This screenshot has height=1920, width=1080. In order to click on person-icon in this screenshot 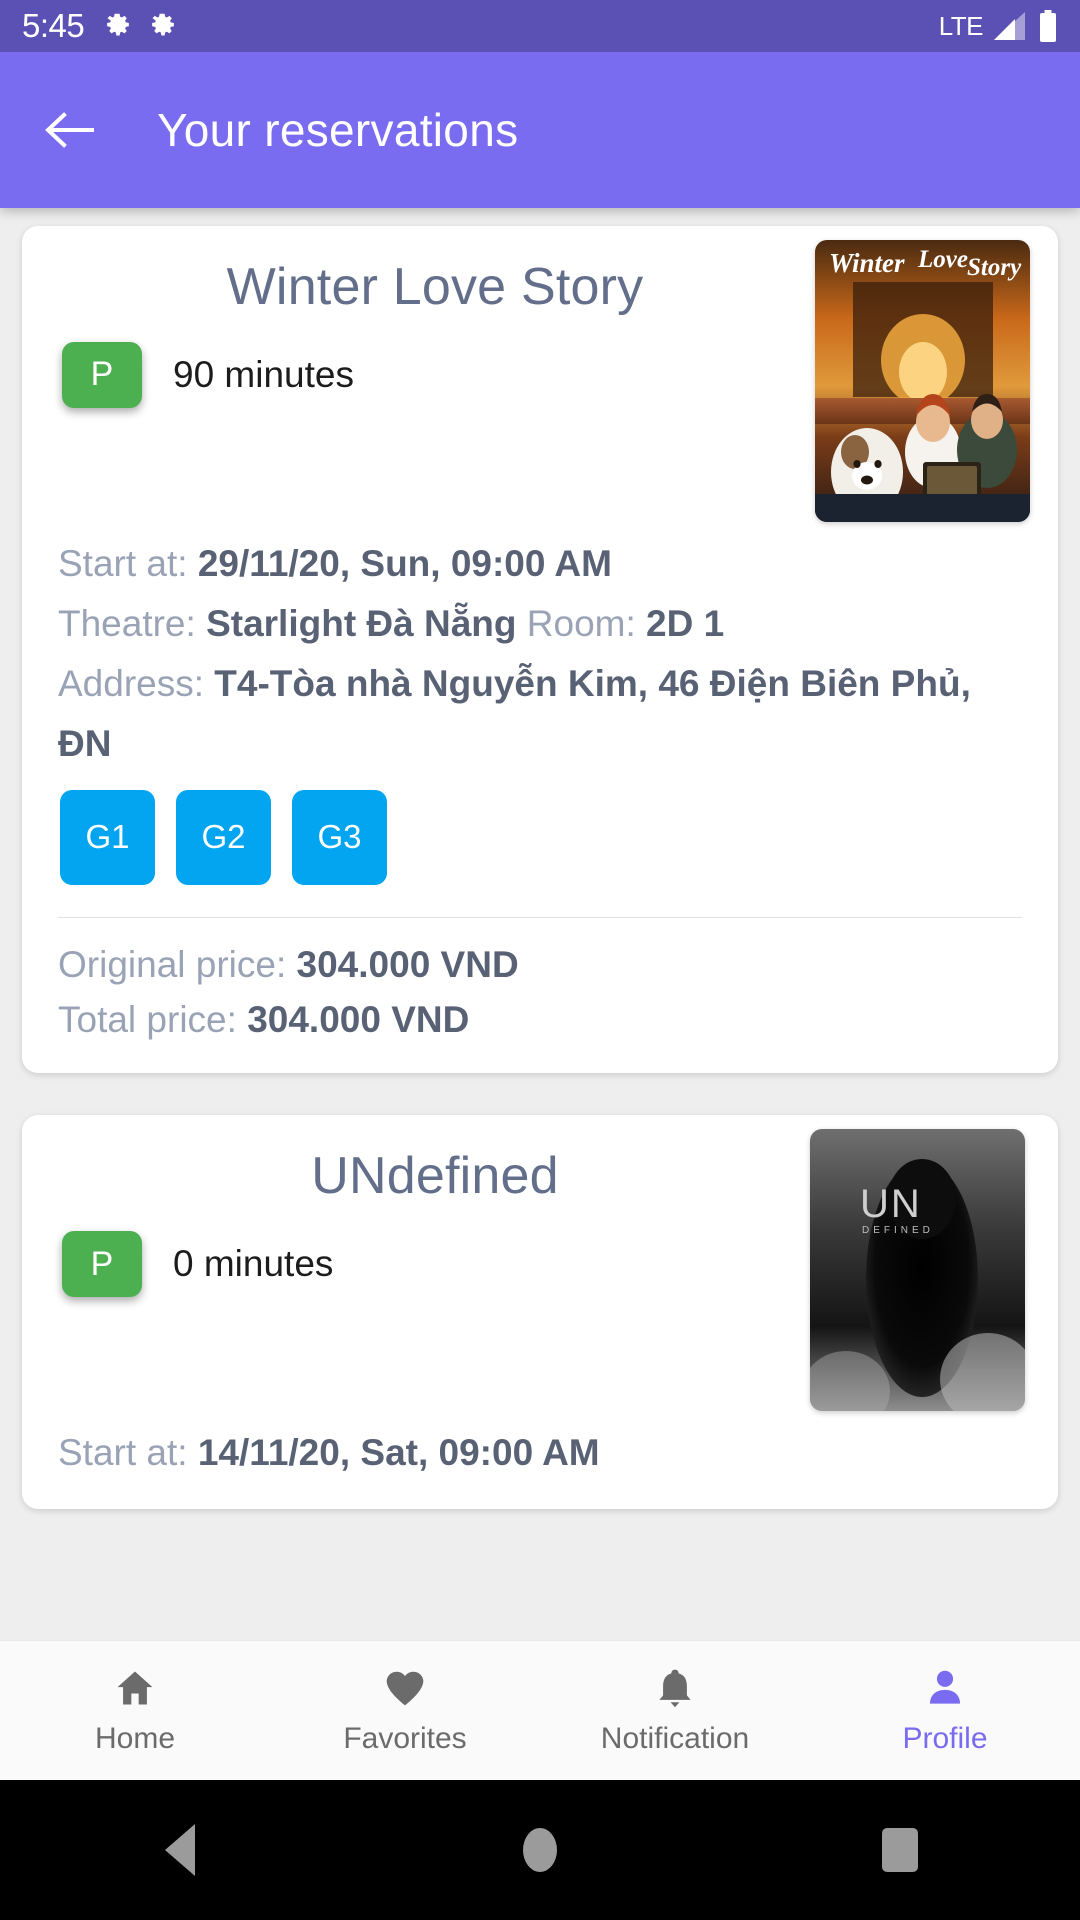, I will do `click(945, 1687)`.